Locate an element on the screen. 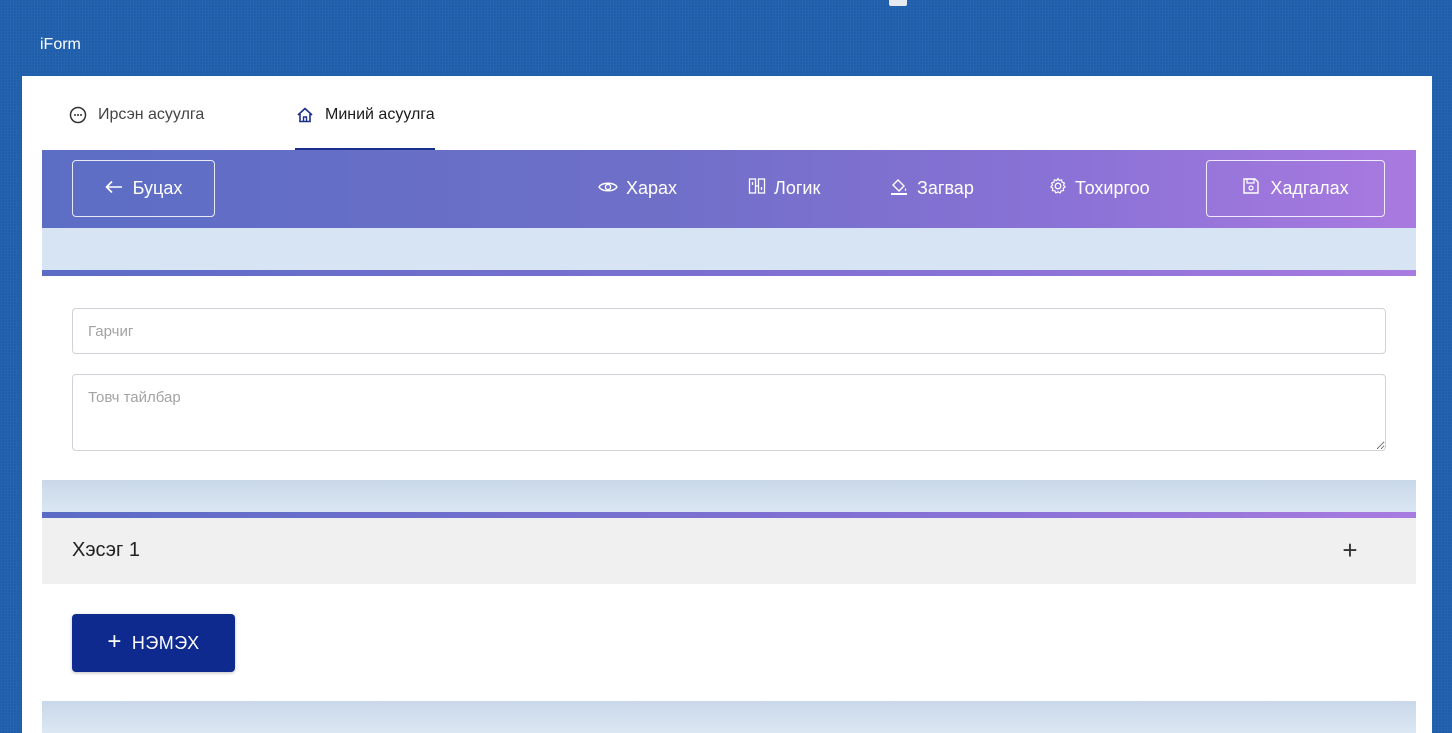  save-icon is located at coordinates (1251, 188).